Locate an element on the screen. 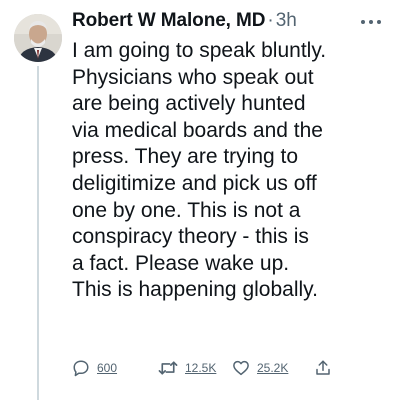 The height and width of the screenshot is (400, 400). retweet-button: 12.5K is located at coordinates (187, 368).